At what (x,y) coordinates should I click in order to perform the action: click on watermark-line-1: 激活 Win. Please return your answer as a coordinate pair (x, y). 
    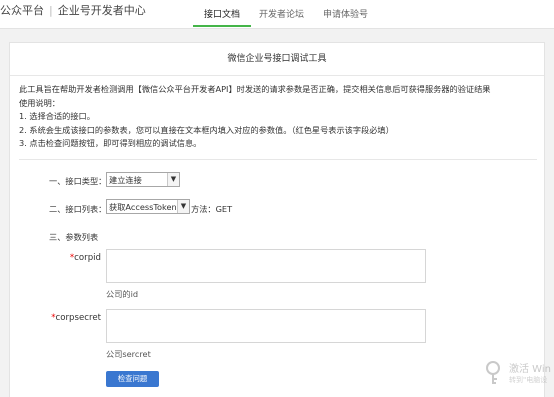
    Looking at the image, I should click on (530, 369).